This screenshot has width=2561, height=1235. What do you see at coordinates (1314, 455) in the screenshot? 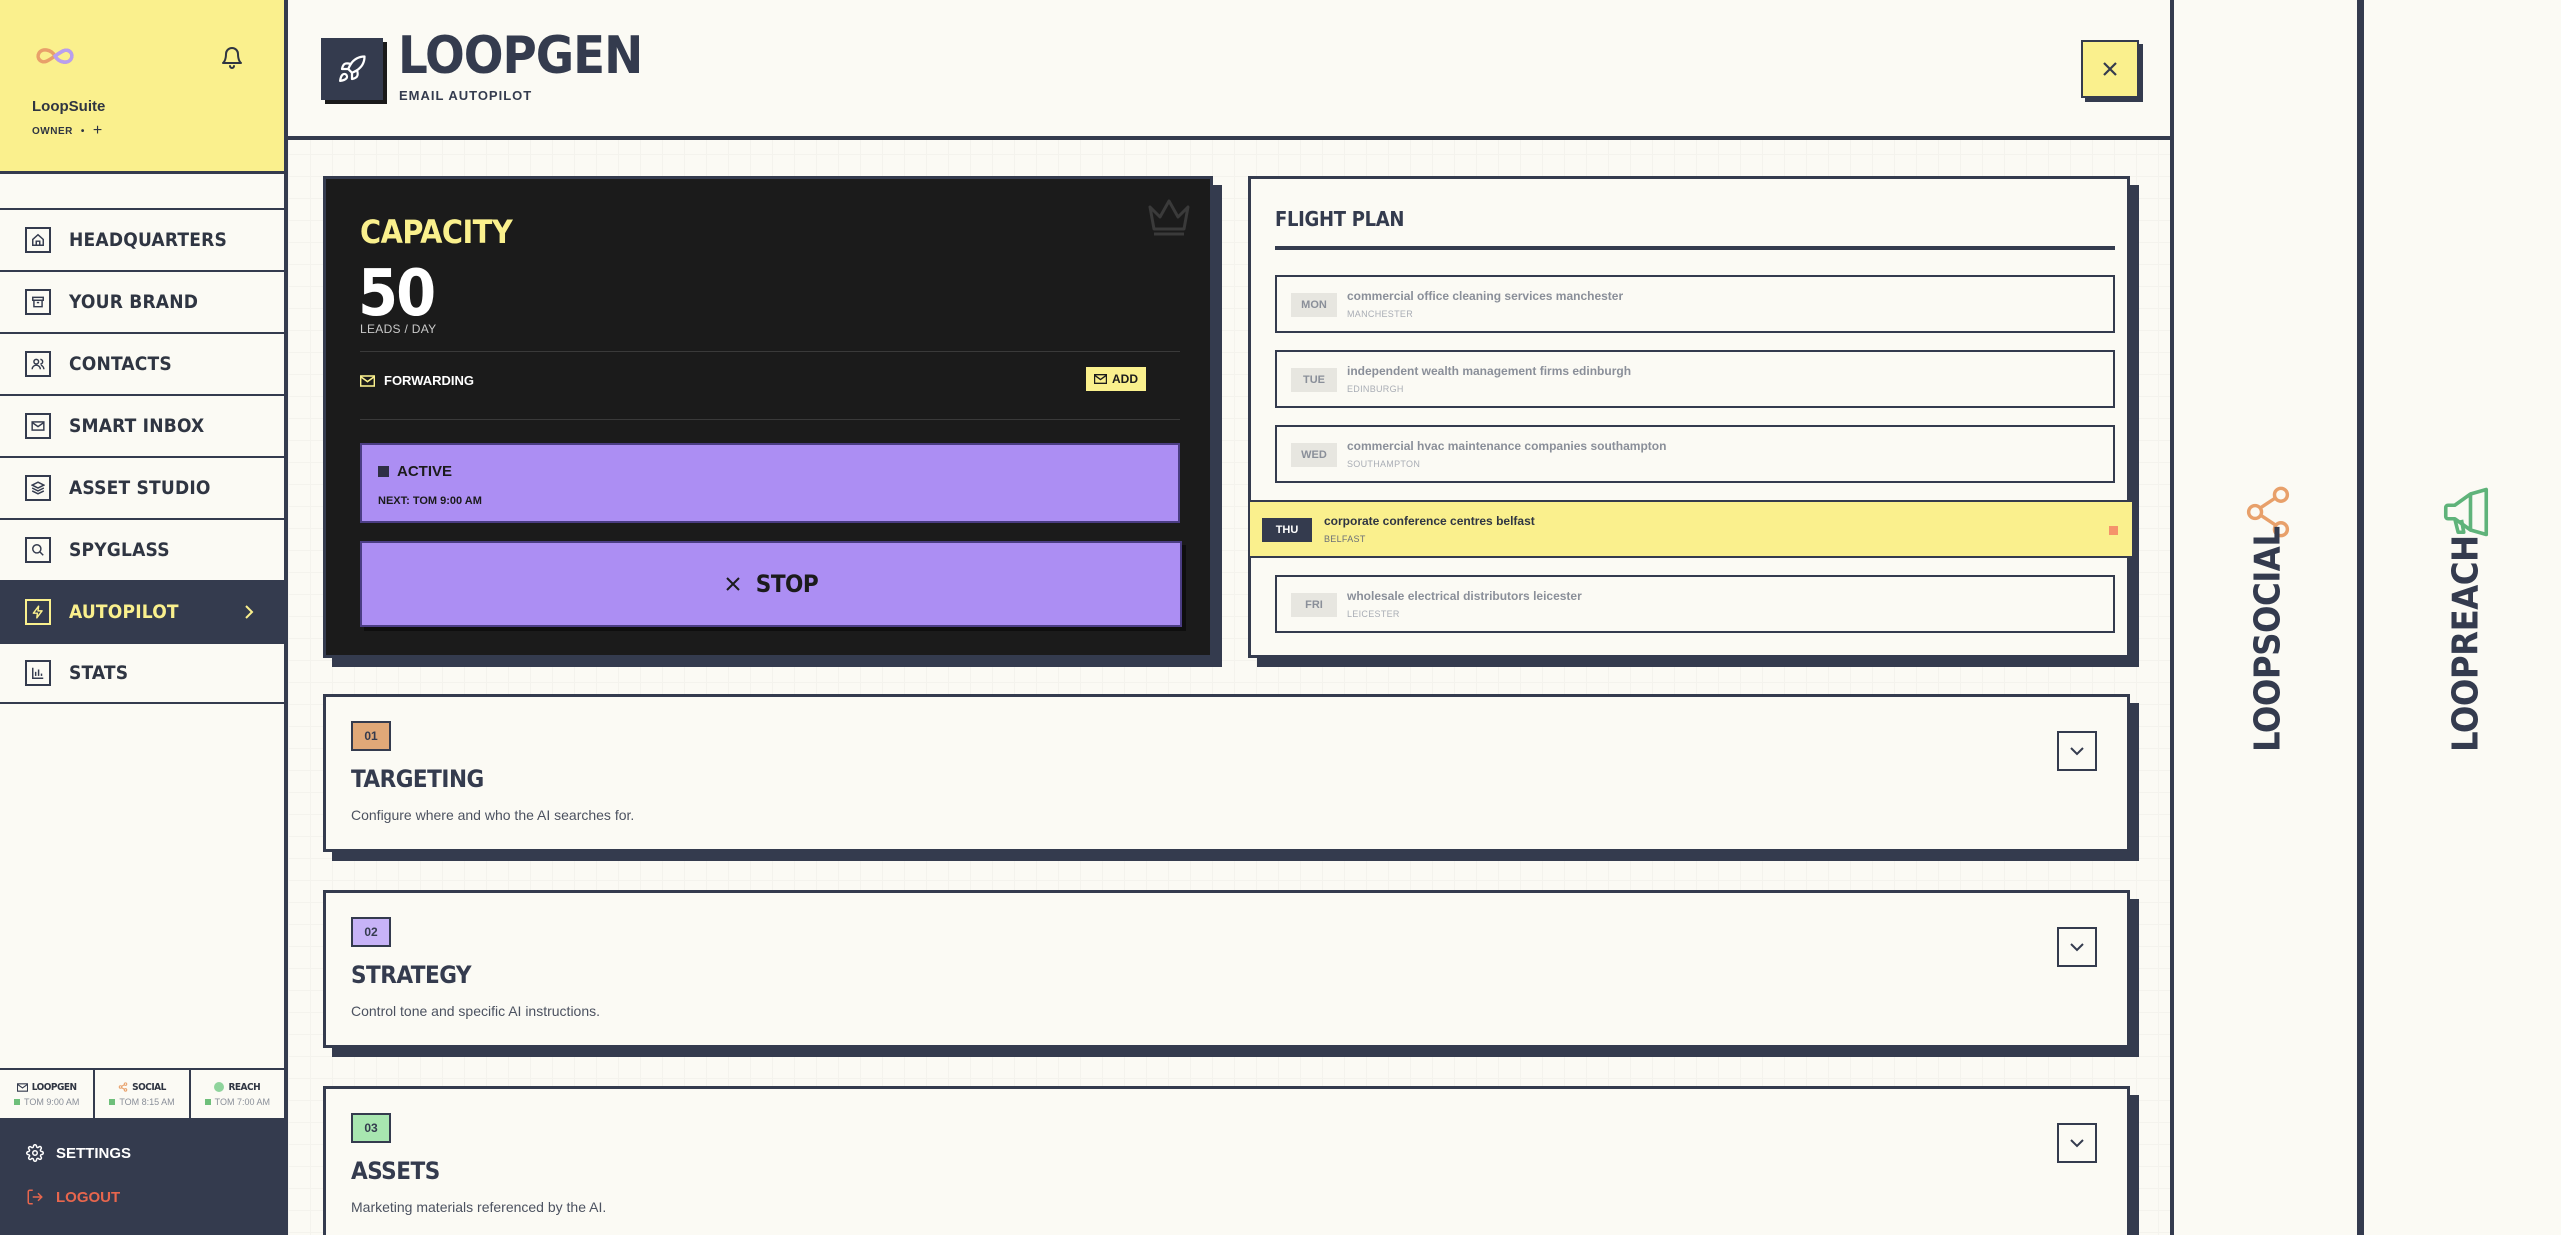
I see `day-badge: WED` at bounding box center [1314, 455].